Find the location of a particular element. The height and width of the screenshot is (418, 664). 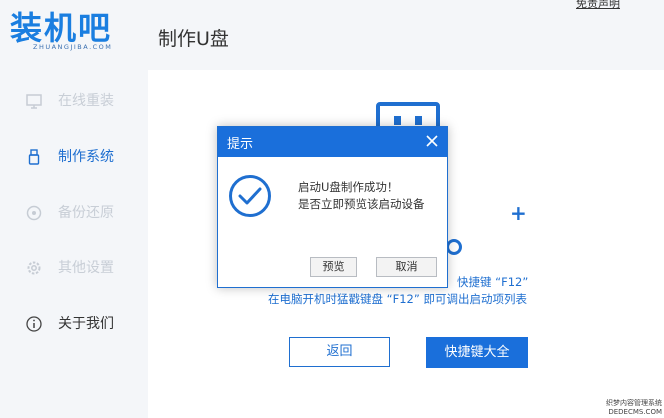

gear-icon is located at coordinates (34, 268).